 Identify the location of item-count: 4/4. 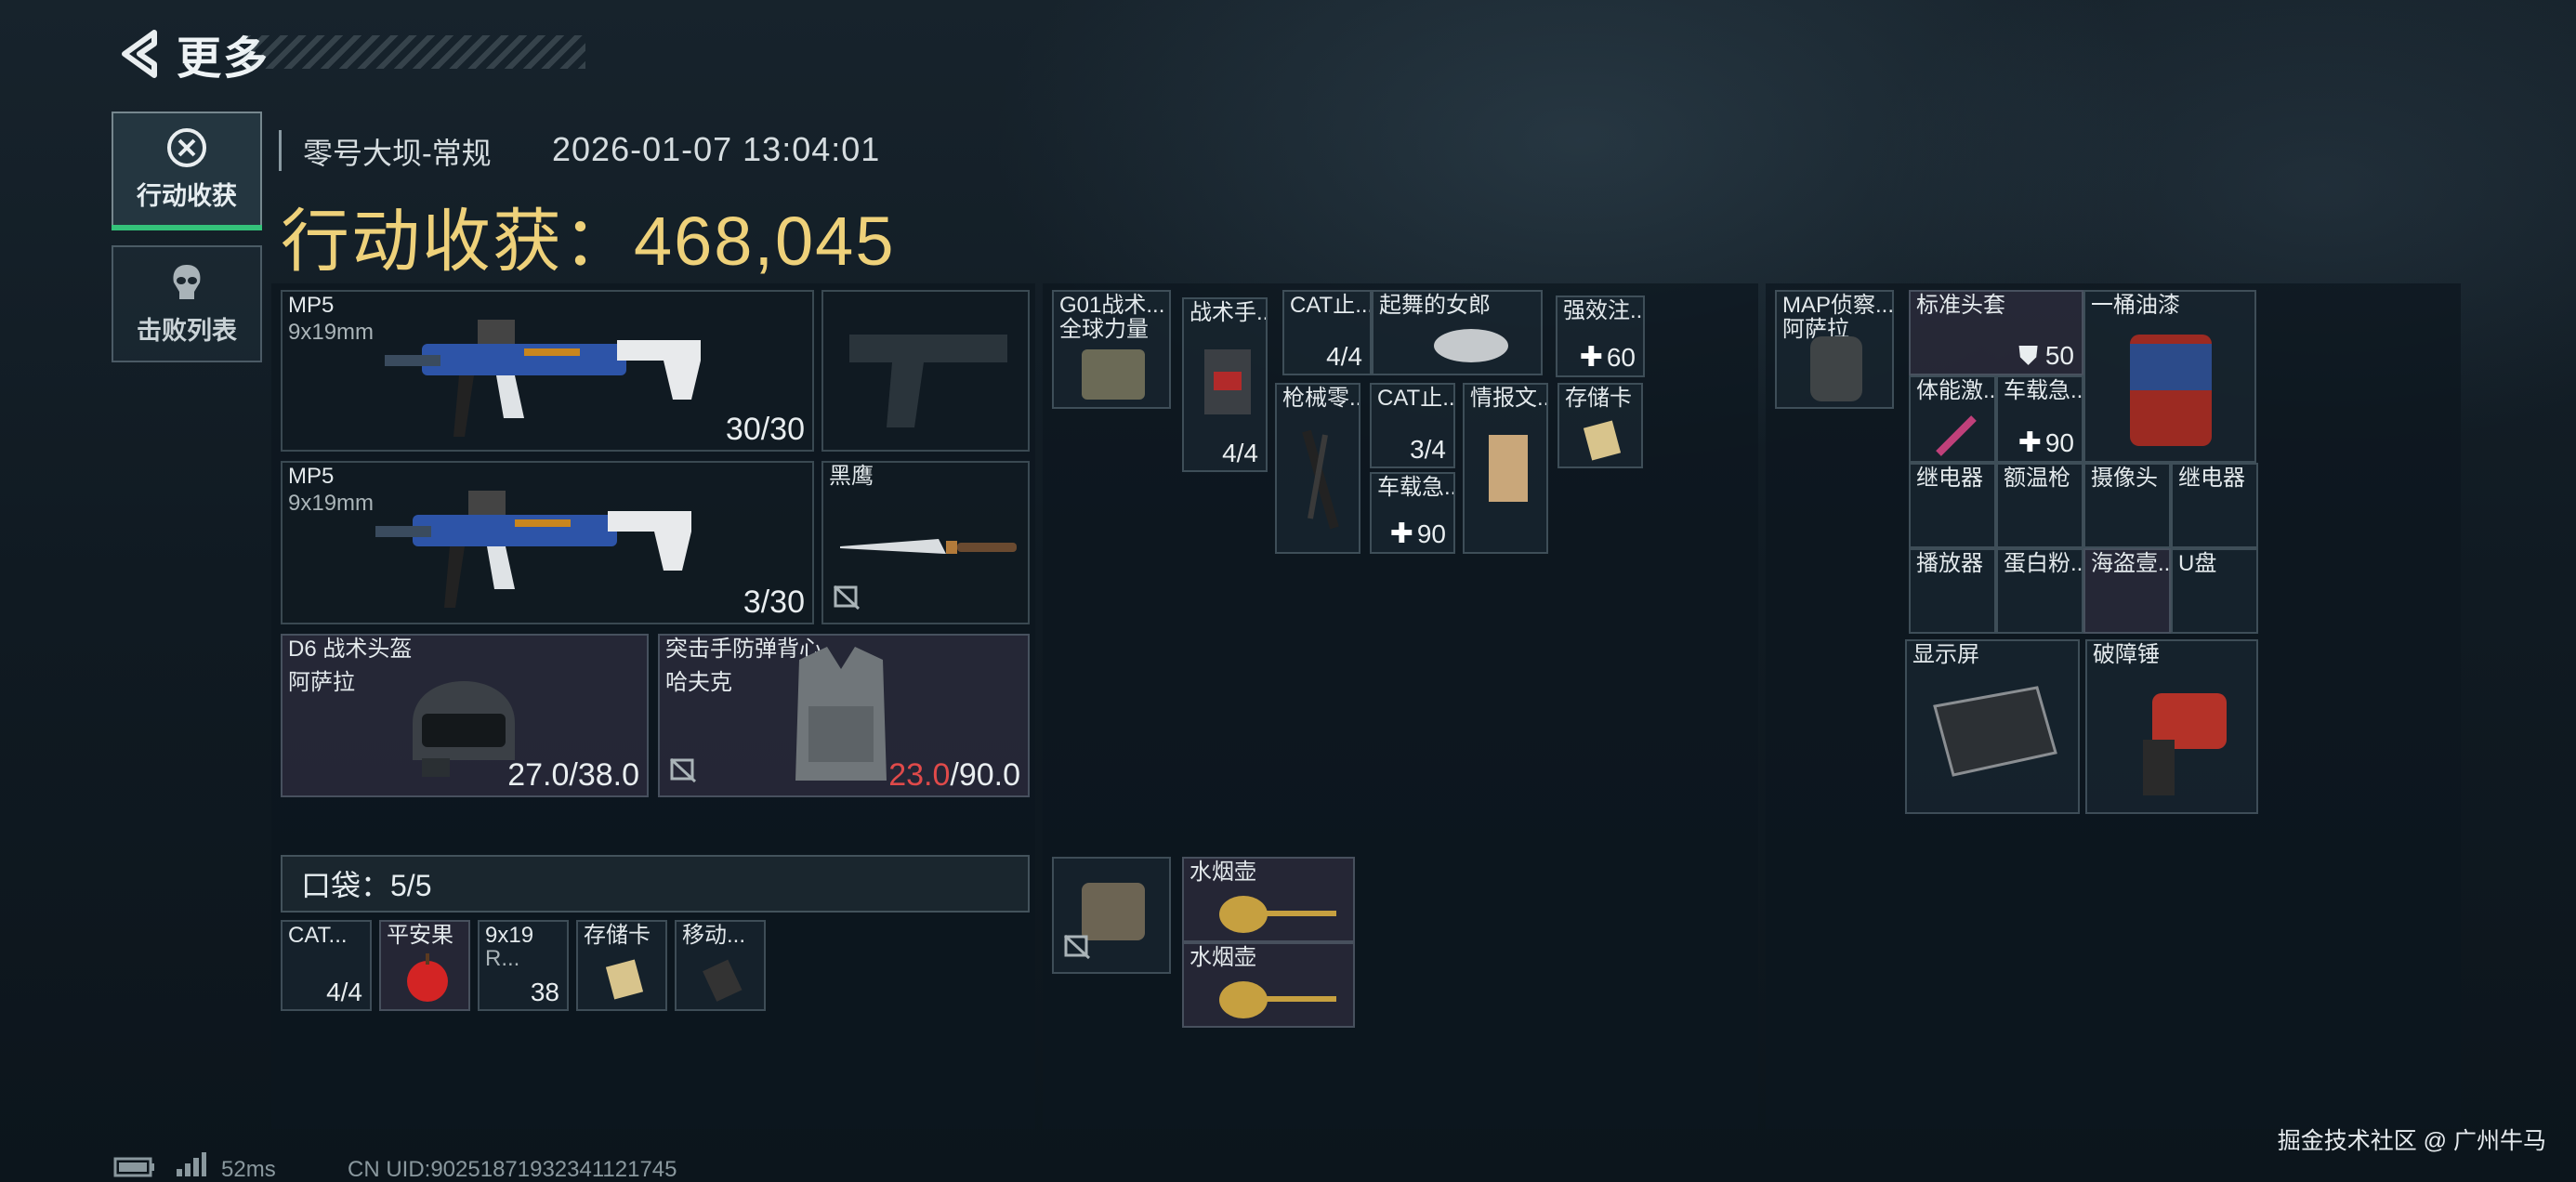
(1240, 453).